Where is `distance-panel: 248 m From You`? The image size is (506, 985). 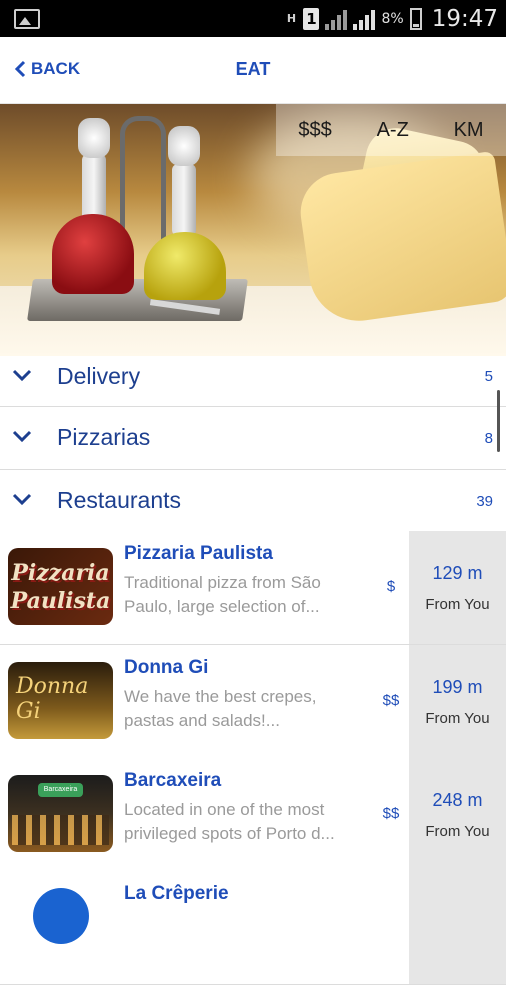 distance-panel: 248 m From You is located at coordinates (457, 814).